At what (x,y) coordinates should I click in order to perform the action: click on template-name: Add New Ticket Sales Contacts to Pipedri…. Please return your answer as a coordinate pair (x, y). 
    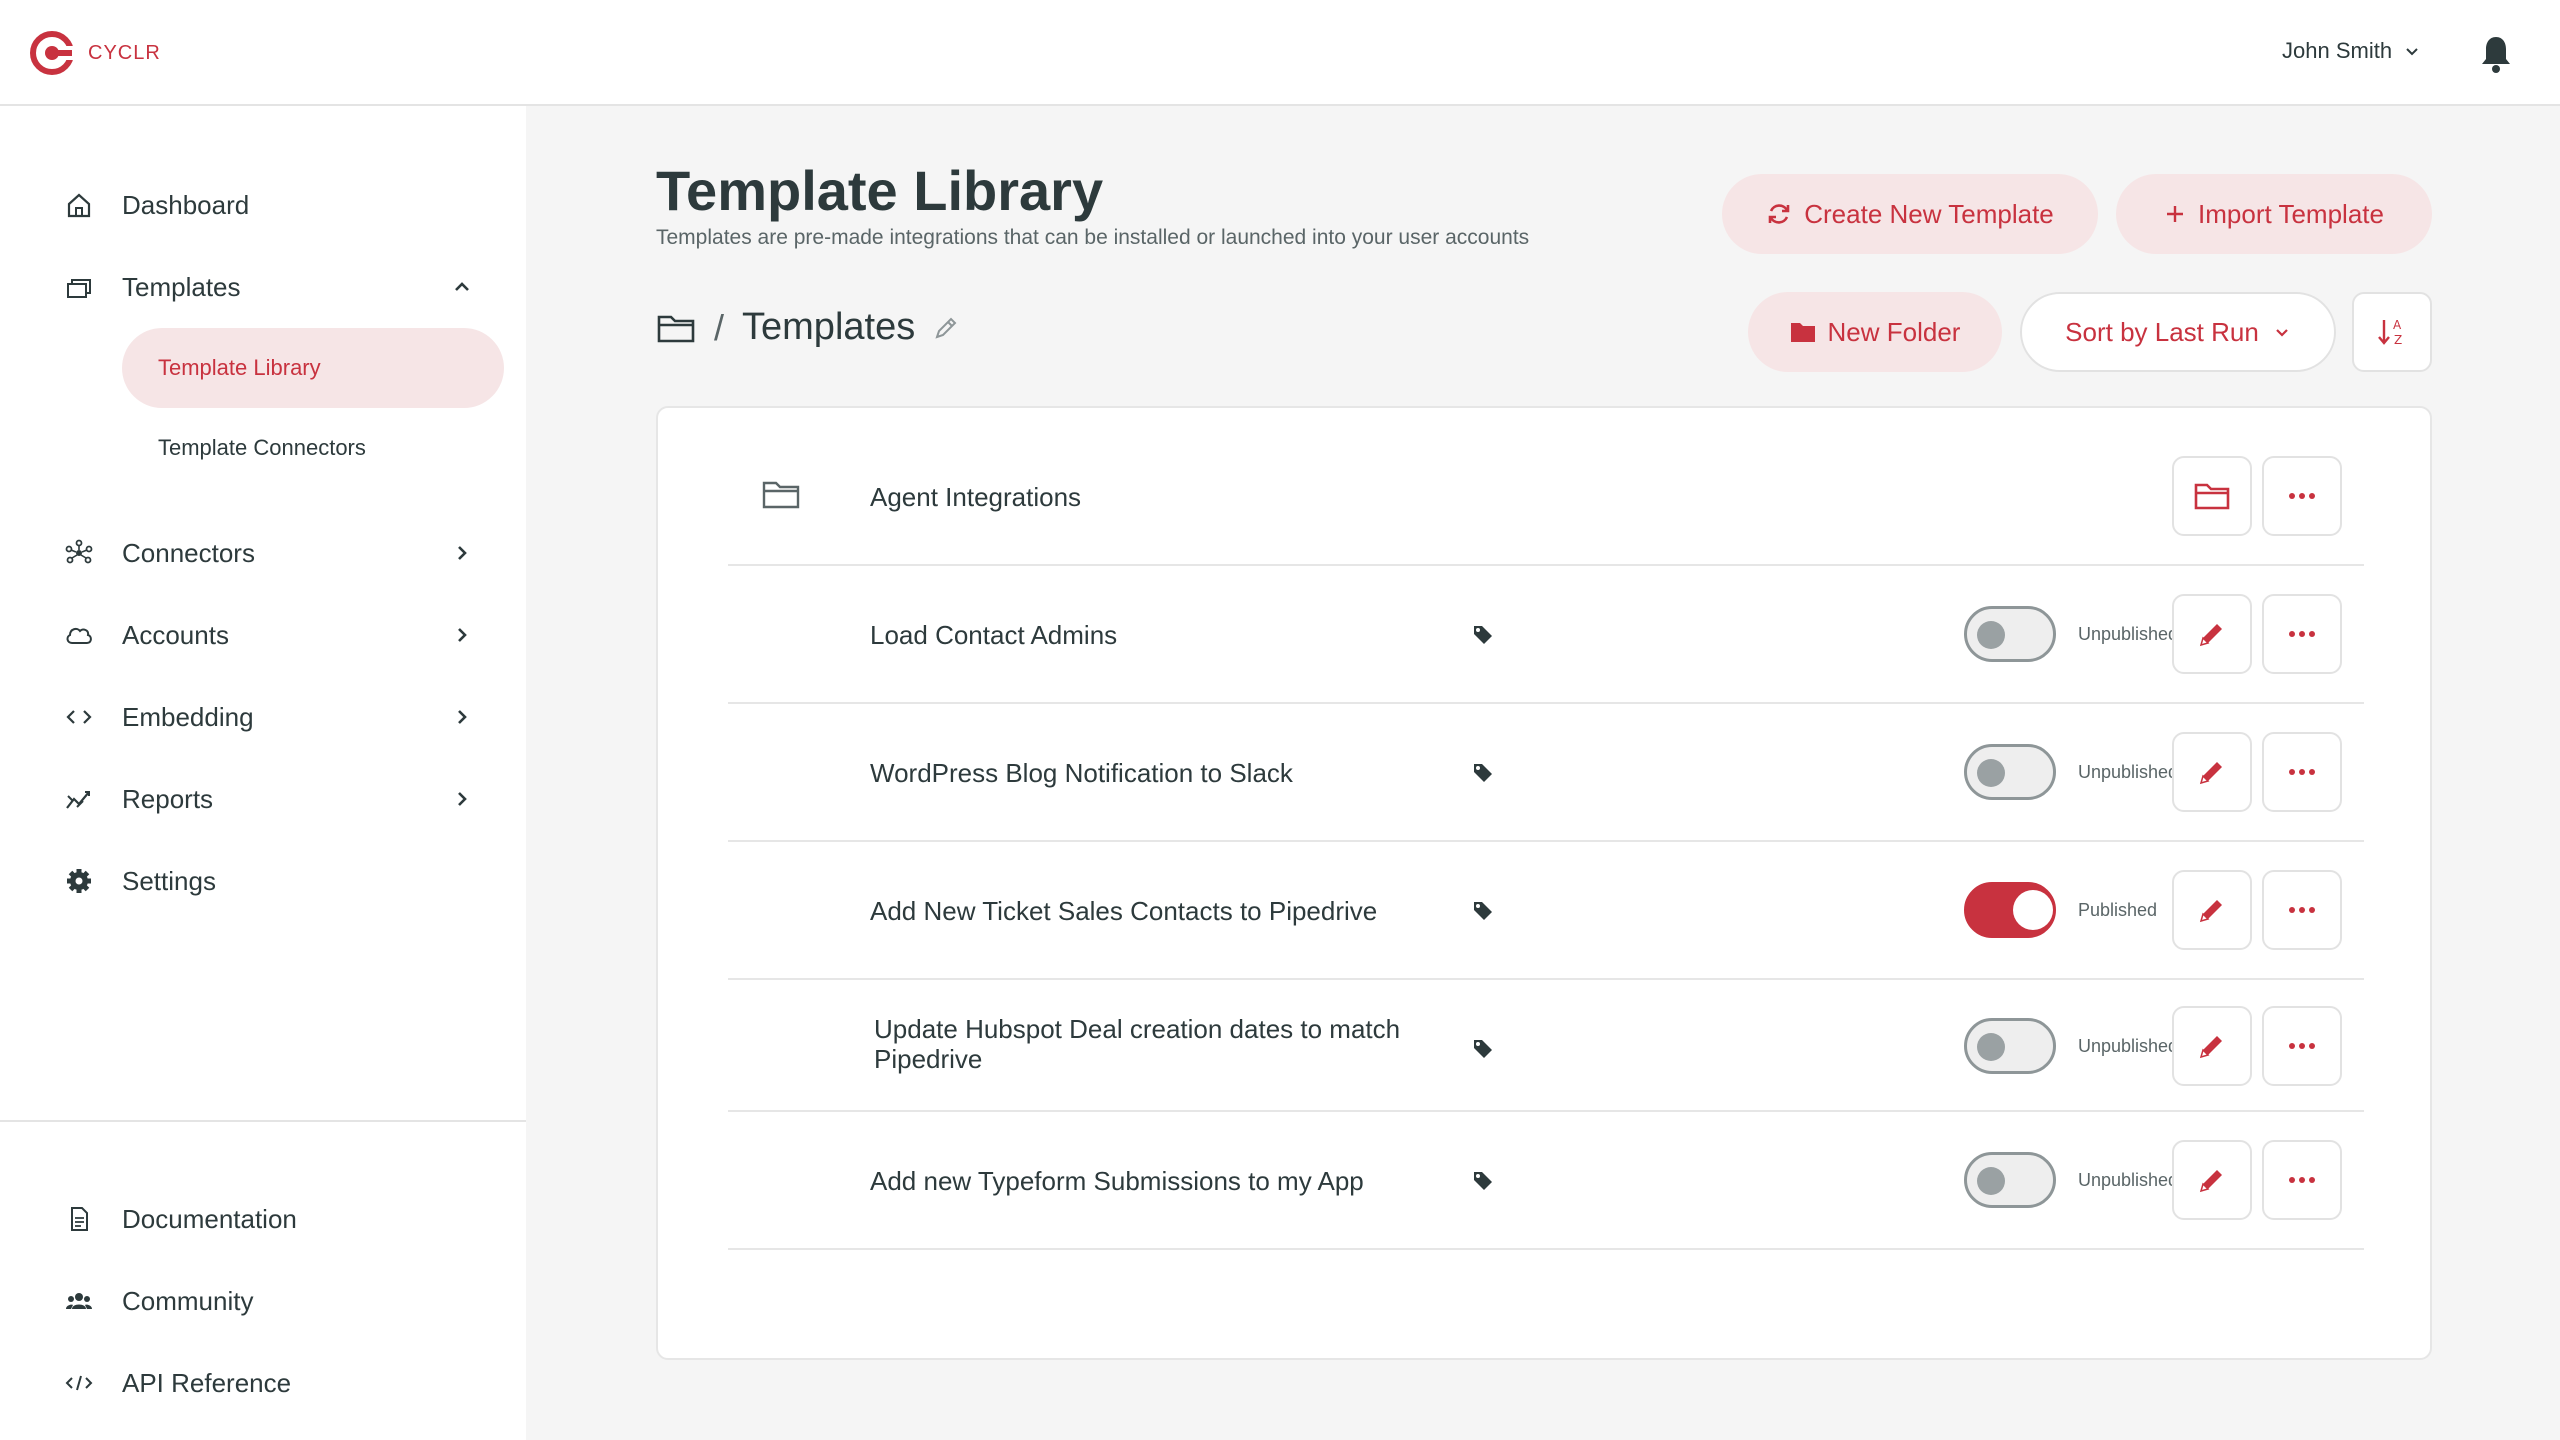
    Looking at the image, I should click on (1123, 911).